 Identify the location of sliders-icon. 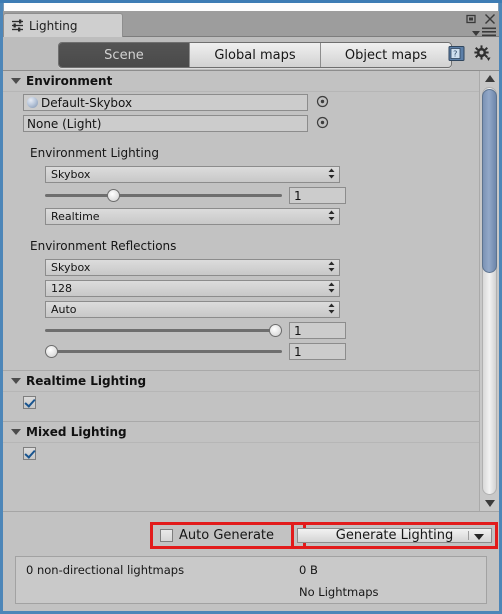
(17, 25).